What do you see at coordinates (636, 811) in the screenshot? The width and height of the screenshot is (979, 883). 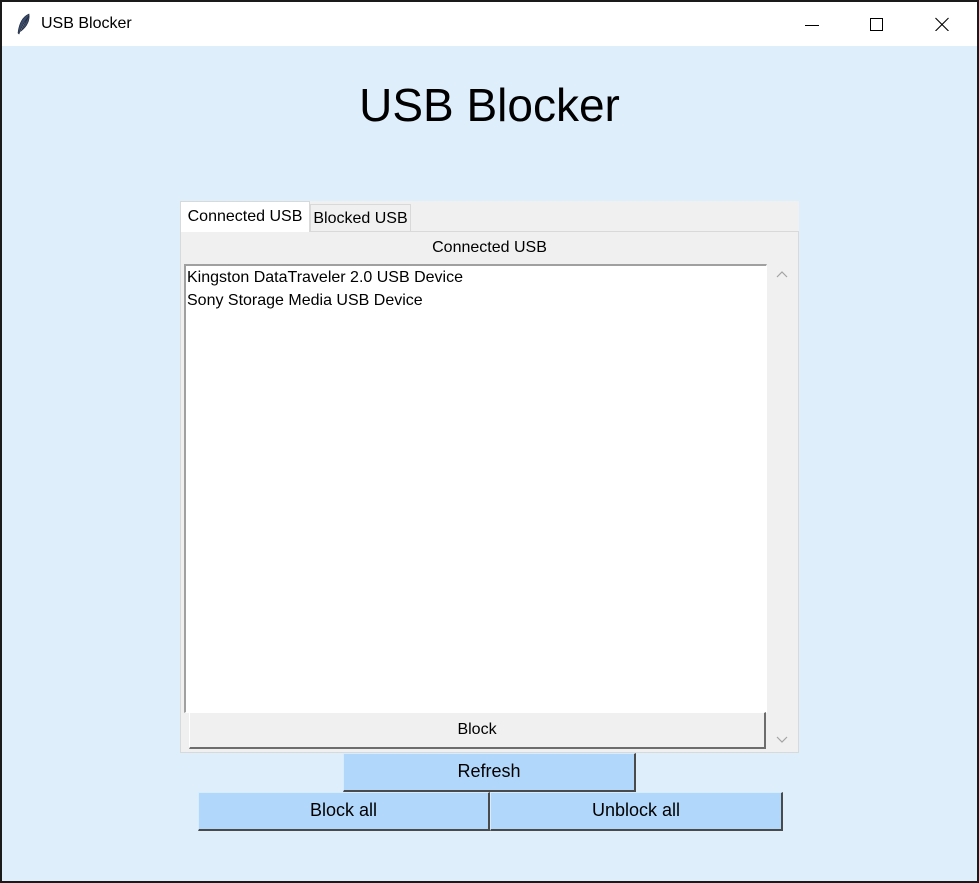 I see `unblock-all-button: Unblock all` at bounding box center [636, 811].